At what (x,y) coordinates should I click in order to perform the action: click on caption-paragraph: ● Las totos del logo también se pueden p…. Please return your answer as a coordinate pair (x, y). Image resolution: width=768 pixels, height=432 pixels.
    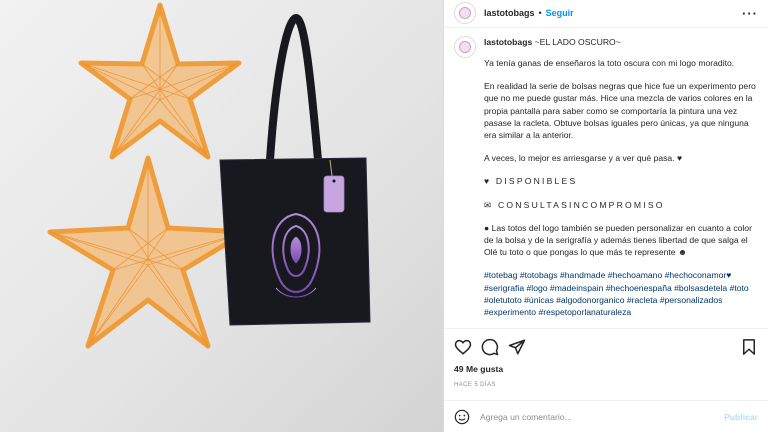
    Looking at the image, I should click on (618, 240).